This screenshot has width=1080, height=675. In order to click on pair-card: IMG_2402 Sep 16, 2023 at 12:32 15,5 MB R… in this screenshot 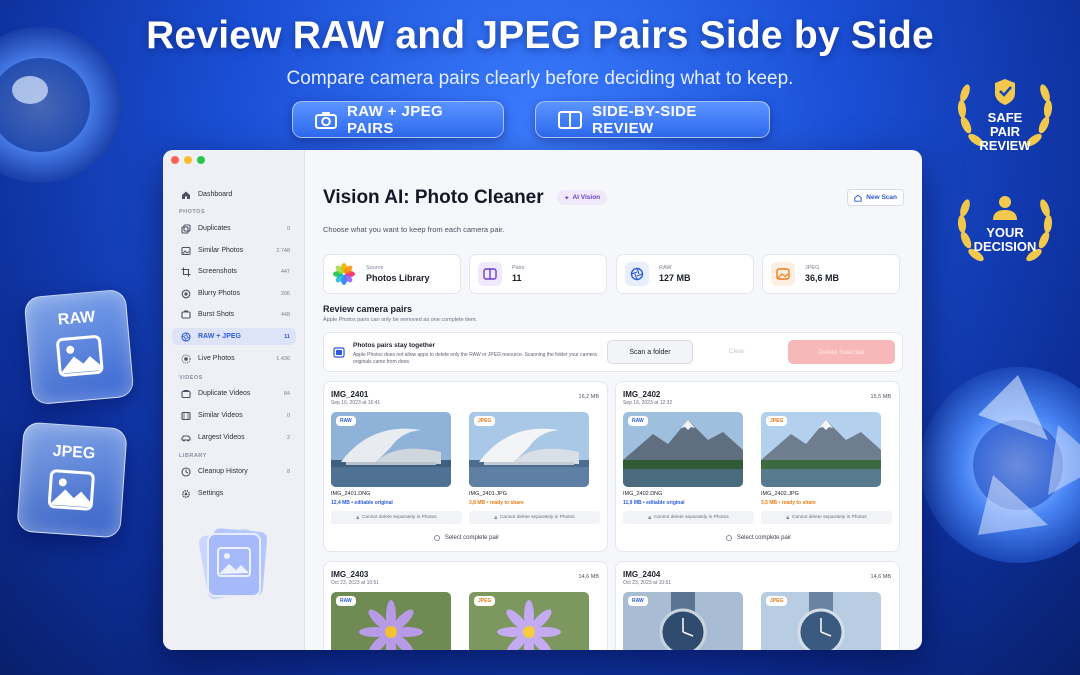, I will do `click(757, 466)`.